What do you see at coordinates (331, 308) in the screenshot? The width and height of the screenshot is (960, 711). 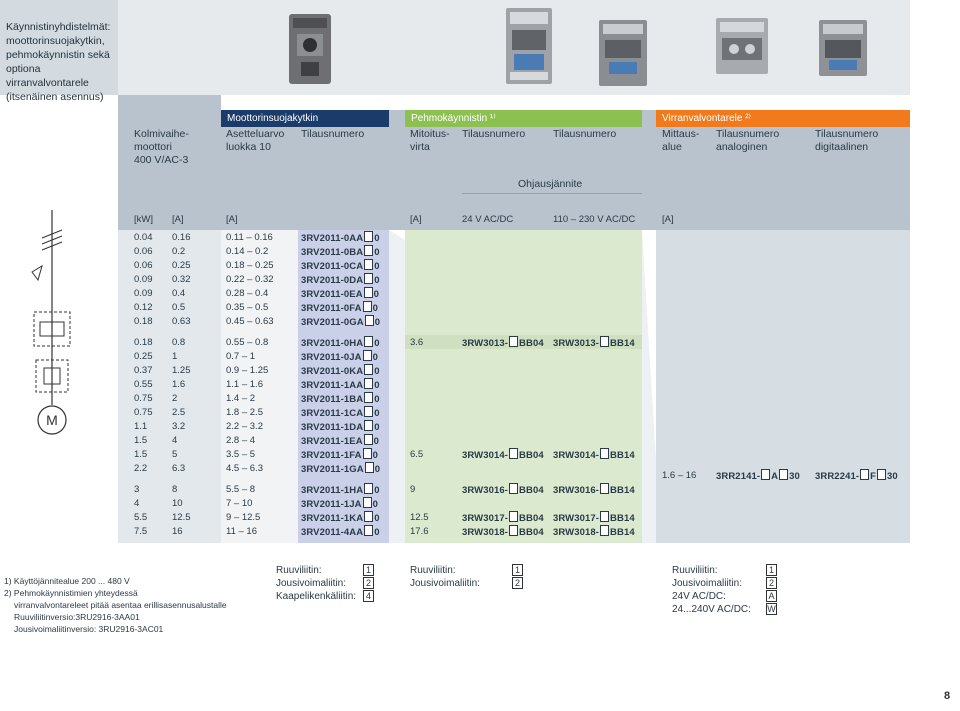 I see `order-code-text: 3RV2011-0FA` at bounding box center [331, 308].